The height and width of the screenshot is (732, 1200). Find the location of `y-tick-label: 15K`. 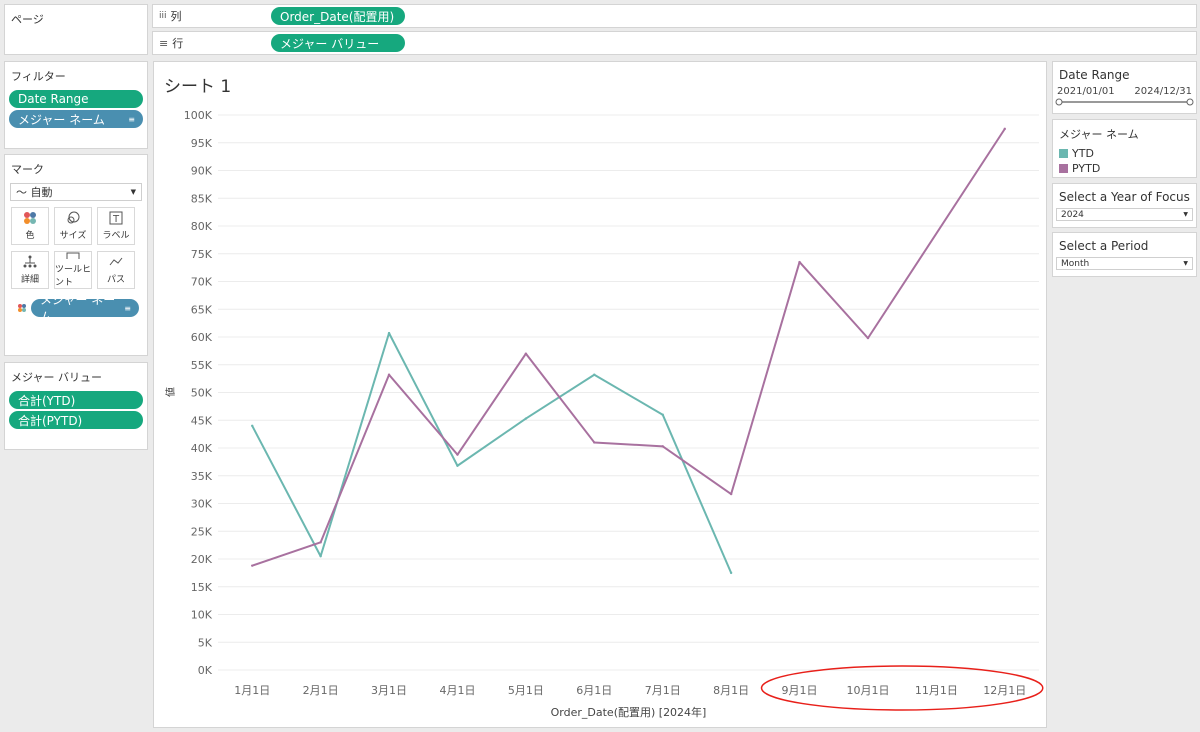

y-tick-label: 15K is located at coordinates (202, 587).